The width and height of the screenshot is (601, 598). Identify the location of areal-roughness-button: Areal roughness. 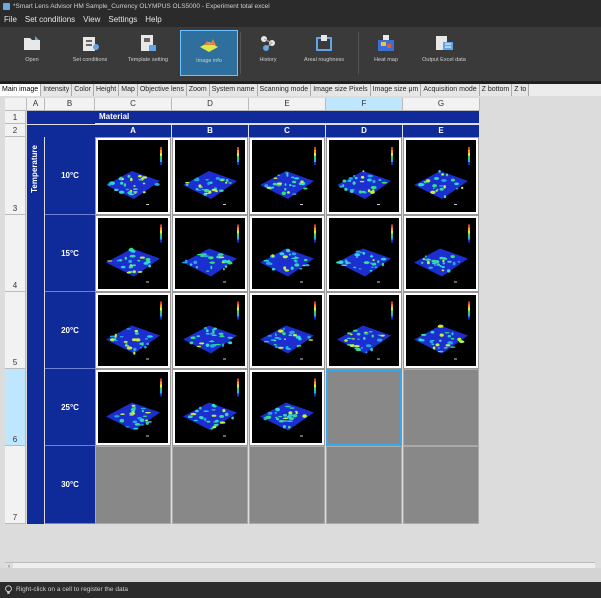
(324, 52).